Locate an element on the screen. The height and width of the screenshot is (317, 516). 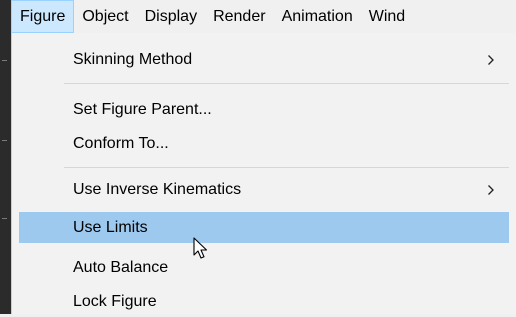
menu-item-label: Skinning Method is located at coordinates (133, 59).